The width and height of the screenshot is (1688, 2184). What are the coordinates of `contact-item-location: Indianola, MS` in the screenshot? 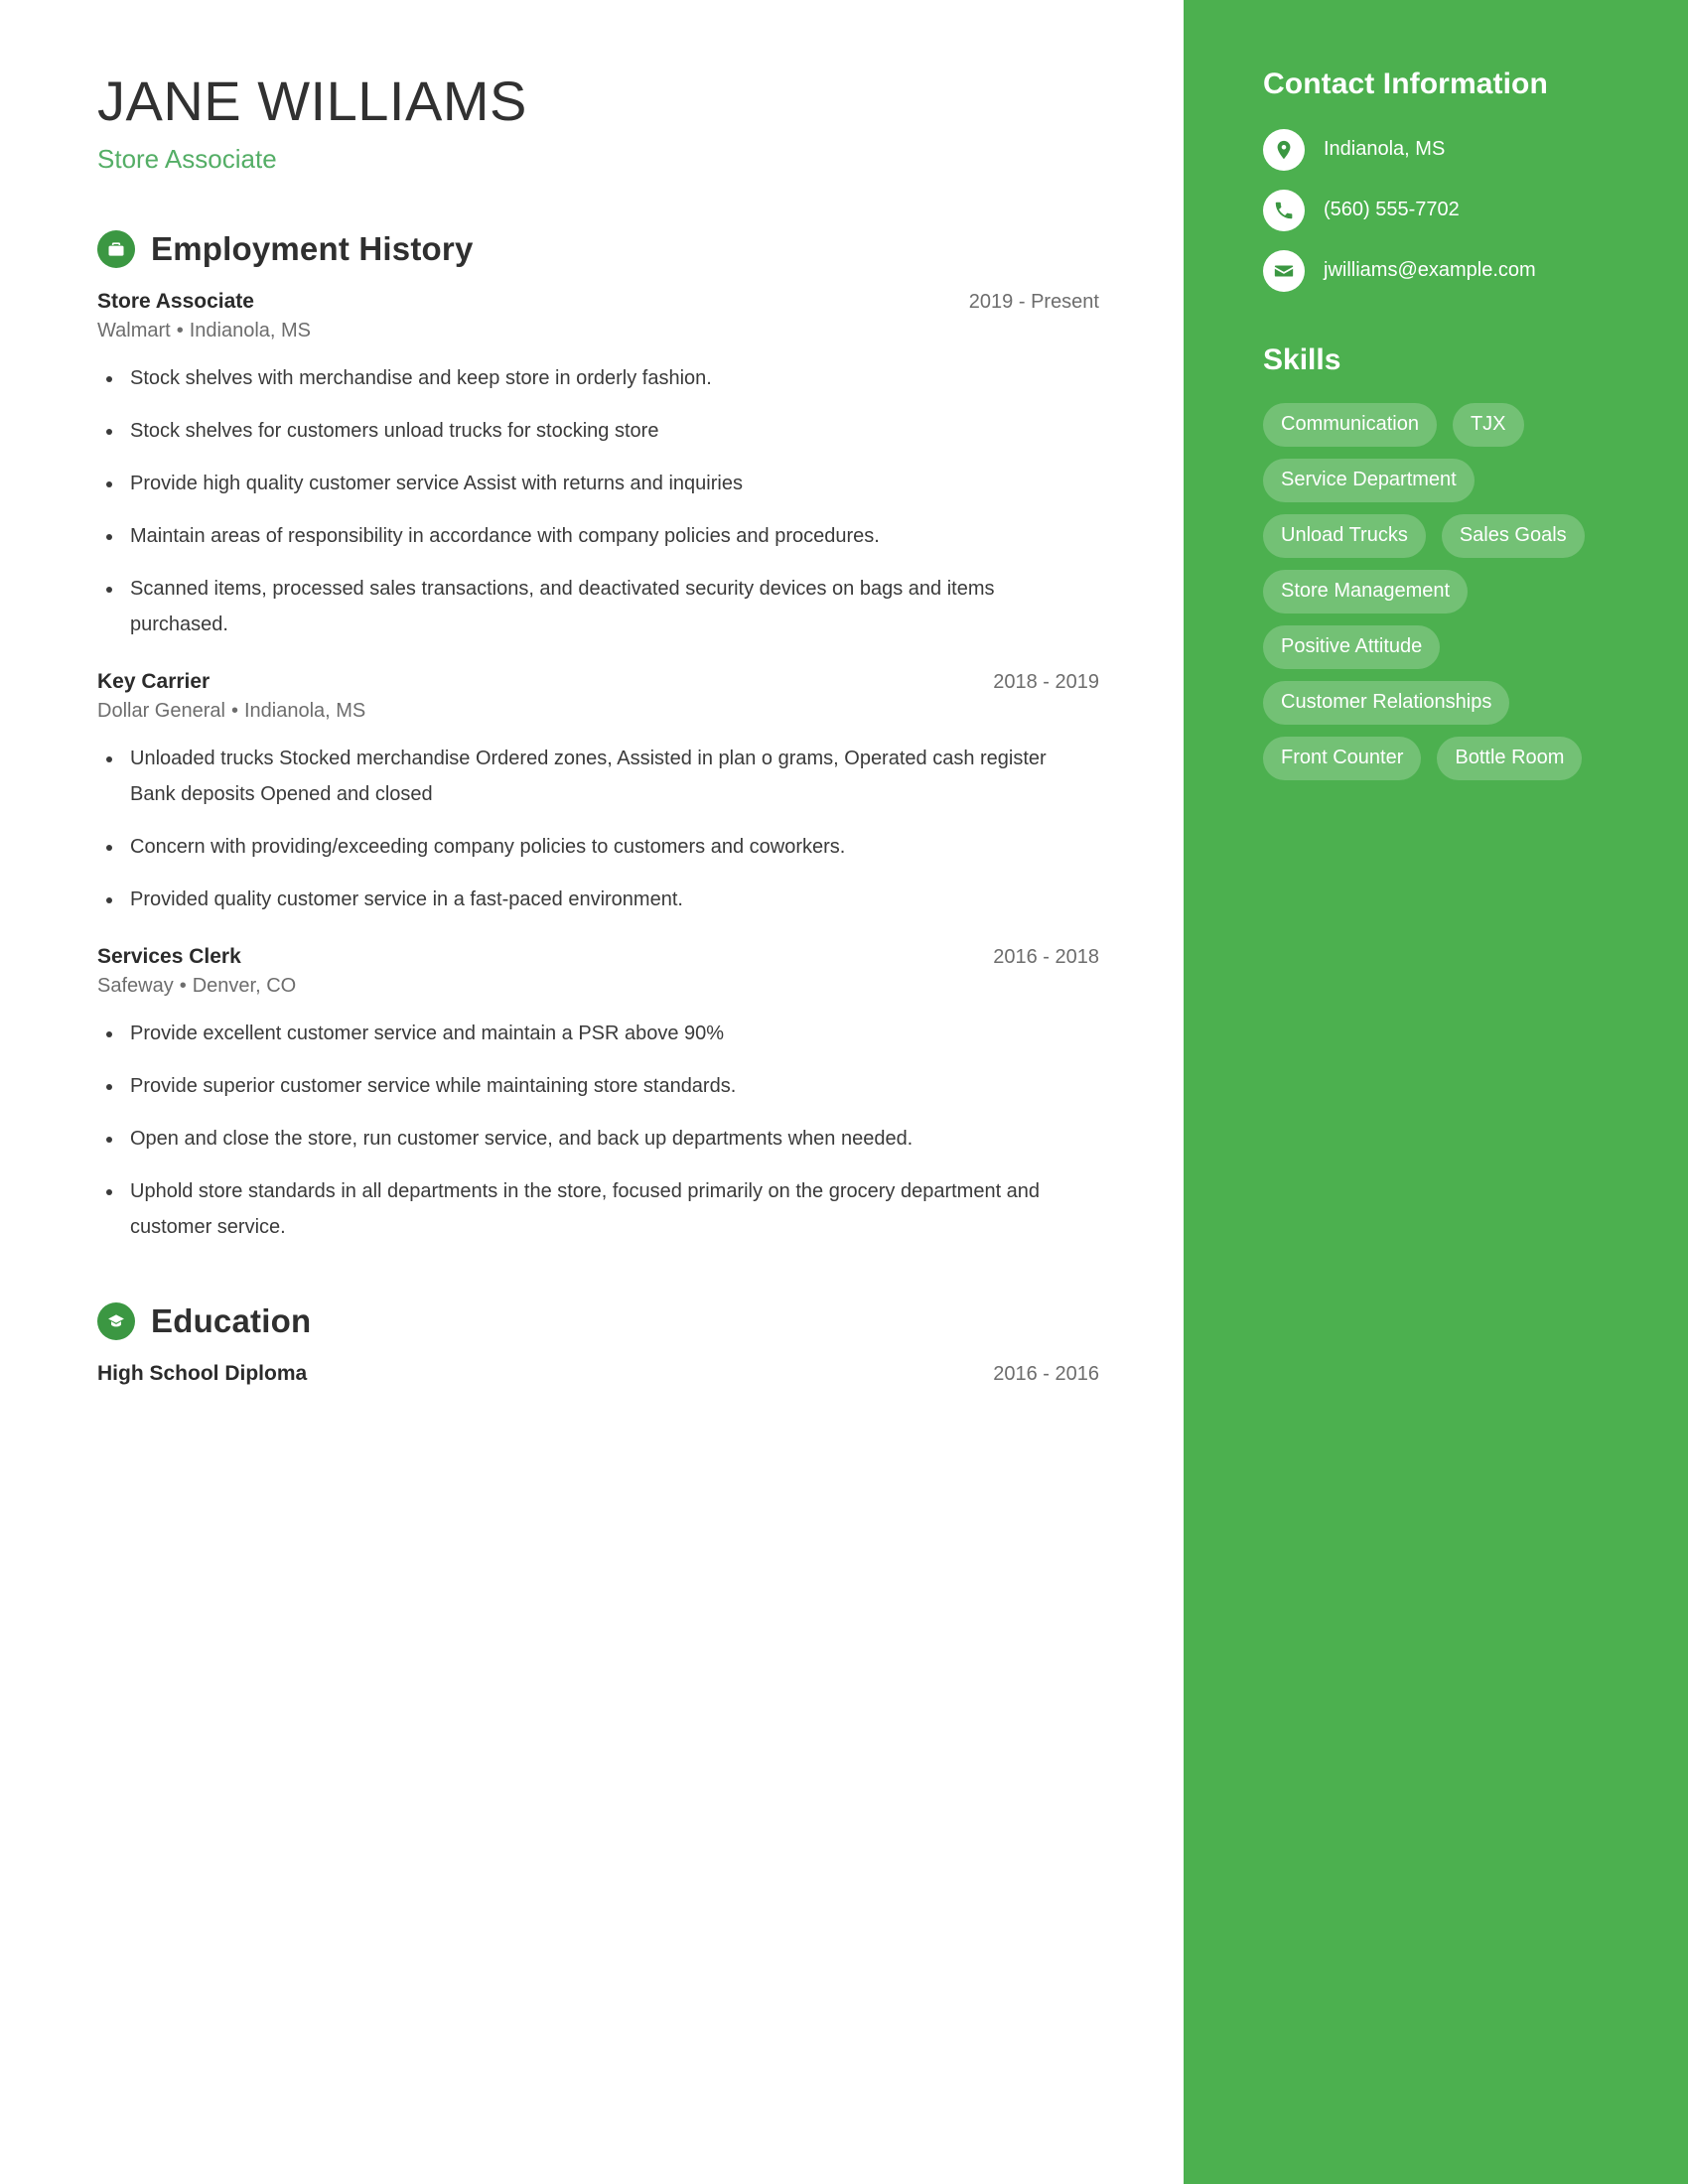 It's located at (1447, 150).